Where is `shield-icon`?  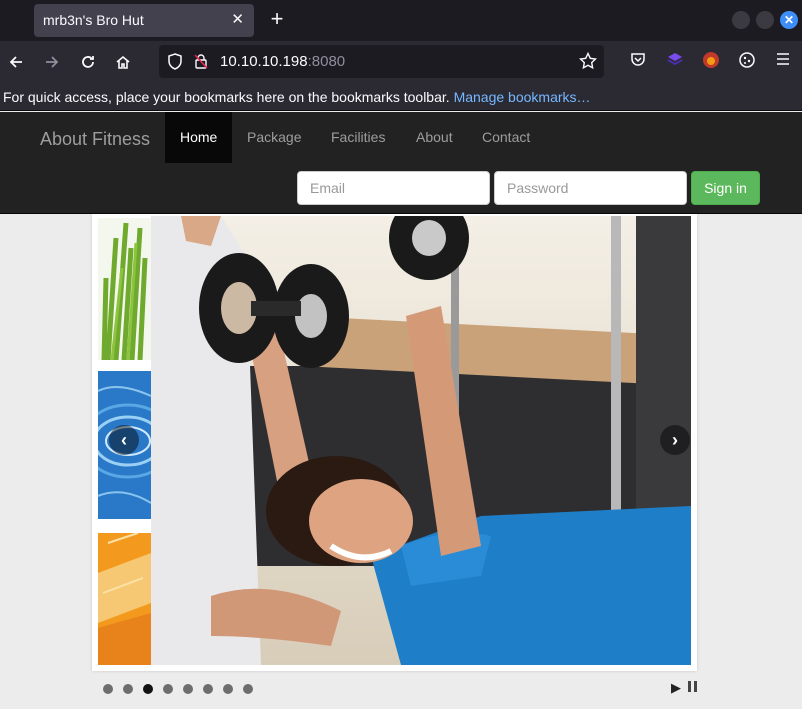 shield-icon is located at coordinates (175, 64).